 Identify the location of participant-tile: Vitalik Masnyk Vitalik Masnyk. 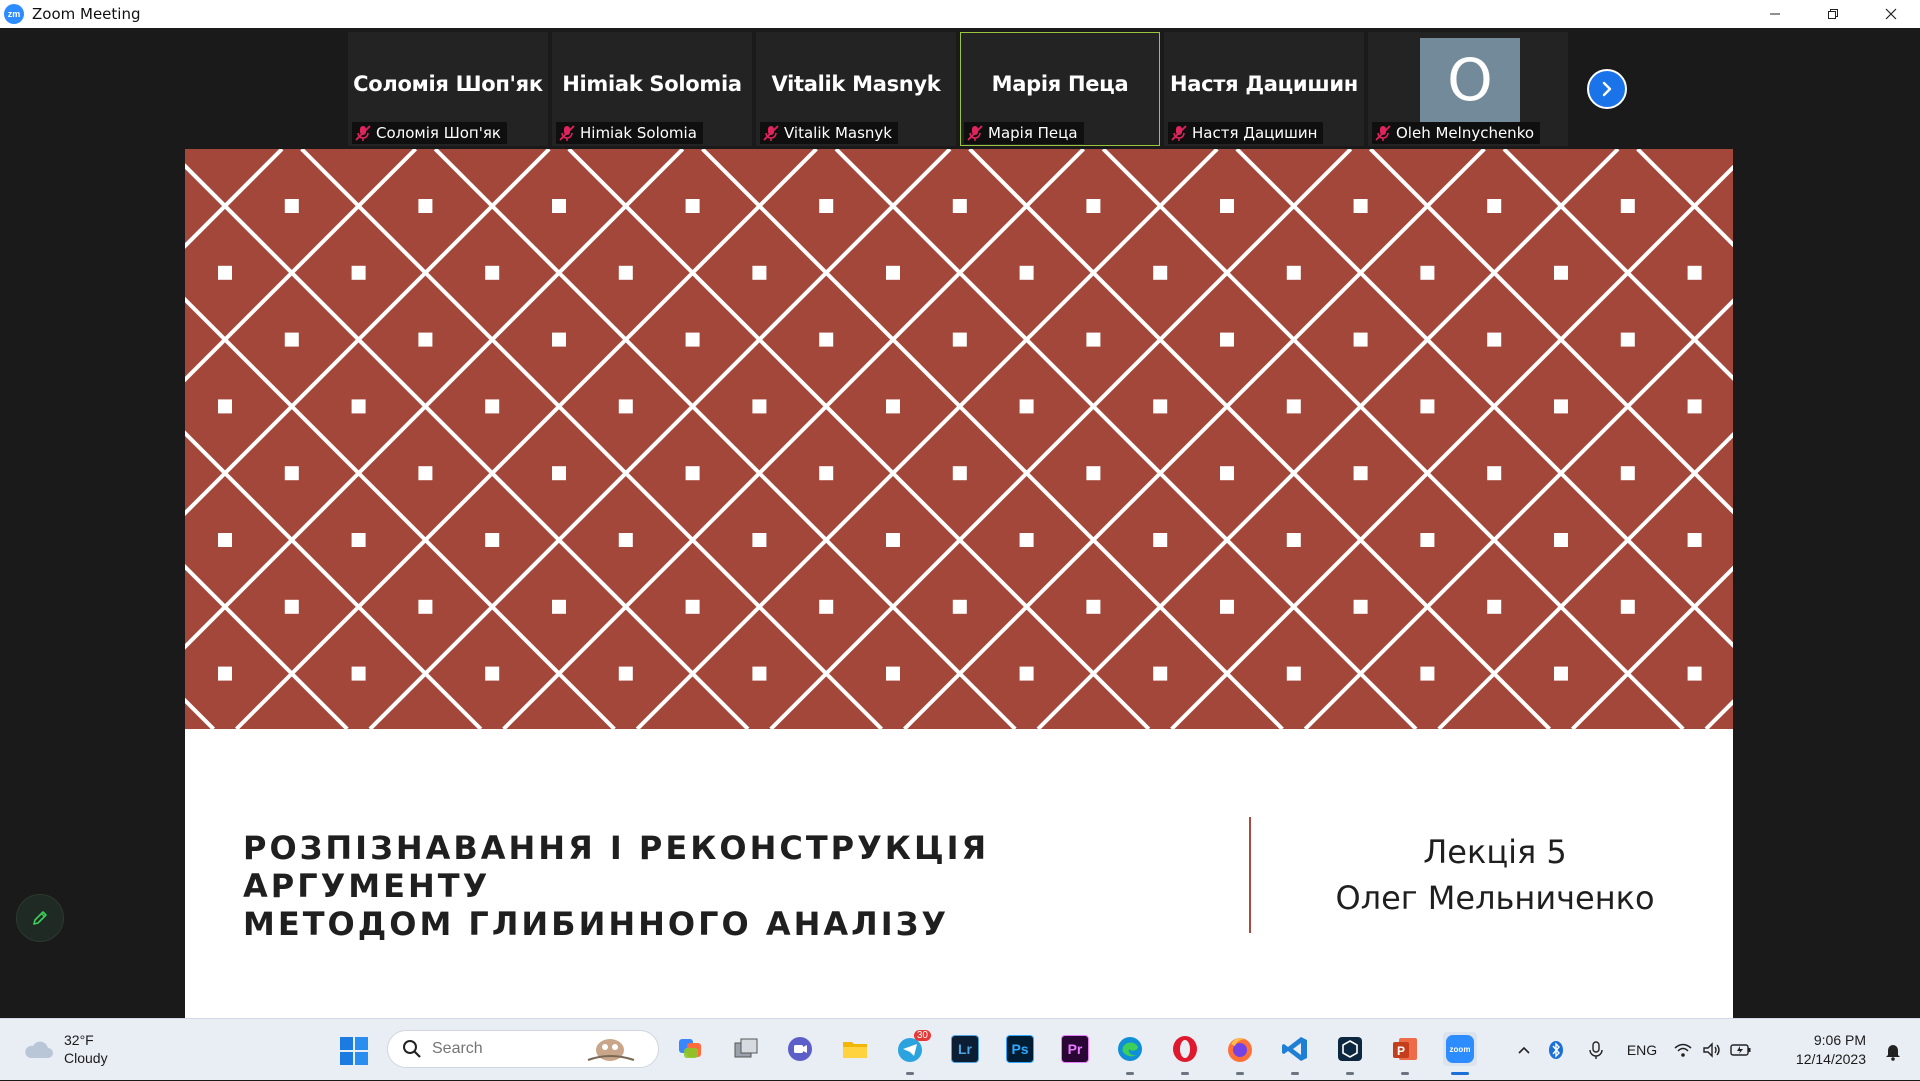
(856, 89).